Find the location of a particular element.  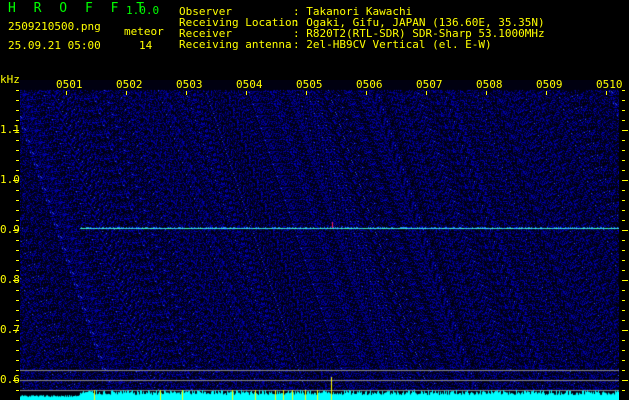

x-tick-label: 0503 is located at coordinates (189, 84).